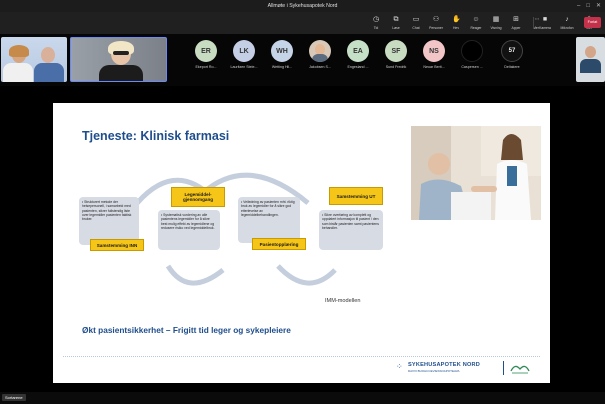 Image resolution: width=605 pixels, height=404 pixels. I want to click on toolbar-item-people: ⚇ Personer, so click(436, 23).